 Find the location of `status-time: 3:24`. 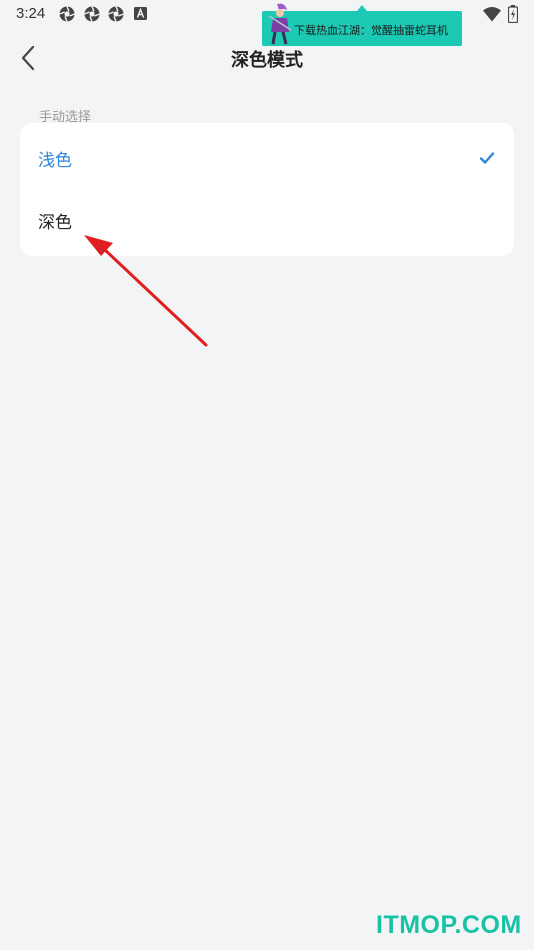

status-time: 3:24 is located at coordinates (31, 13).